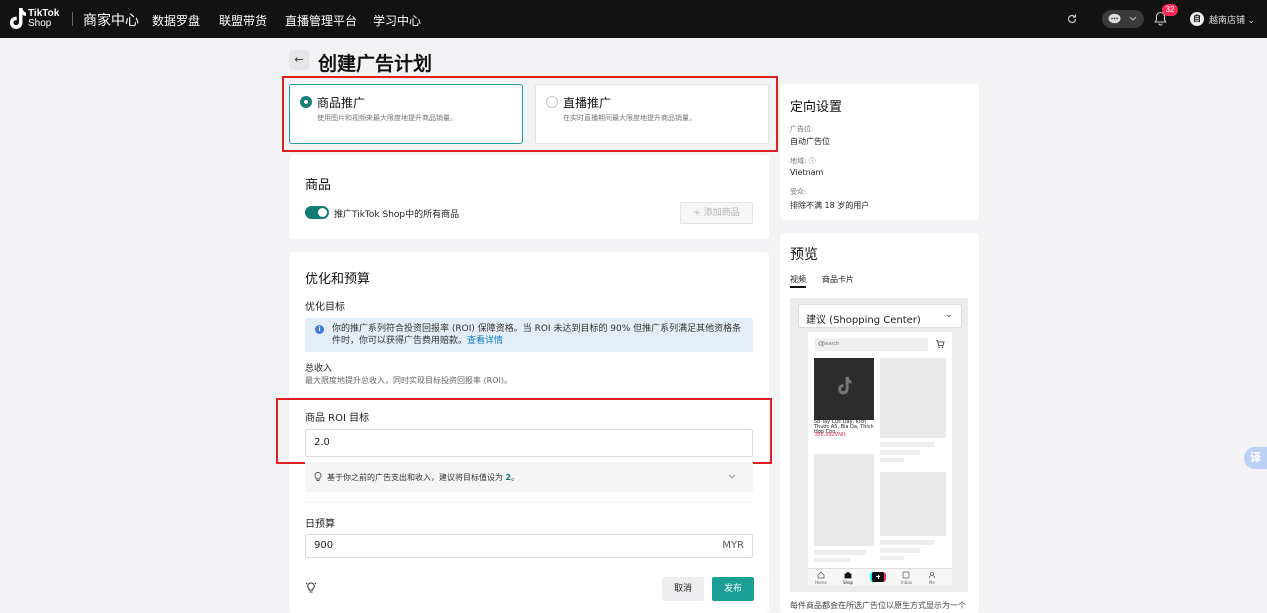 The height and width of the screenshot is (613, 1267). What do you see at coordinates (733, 545) in the screenshot?
I see `currency-label: MYR` at bounding box center [733, 545].